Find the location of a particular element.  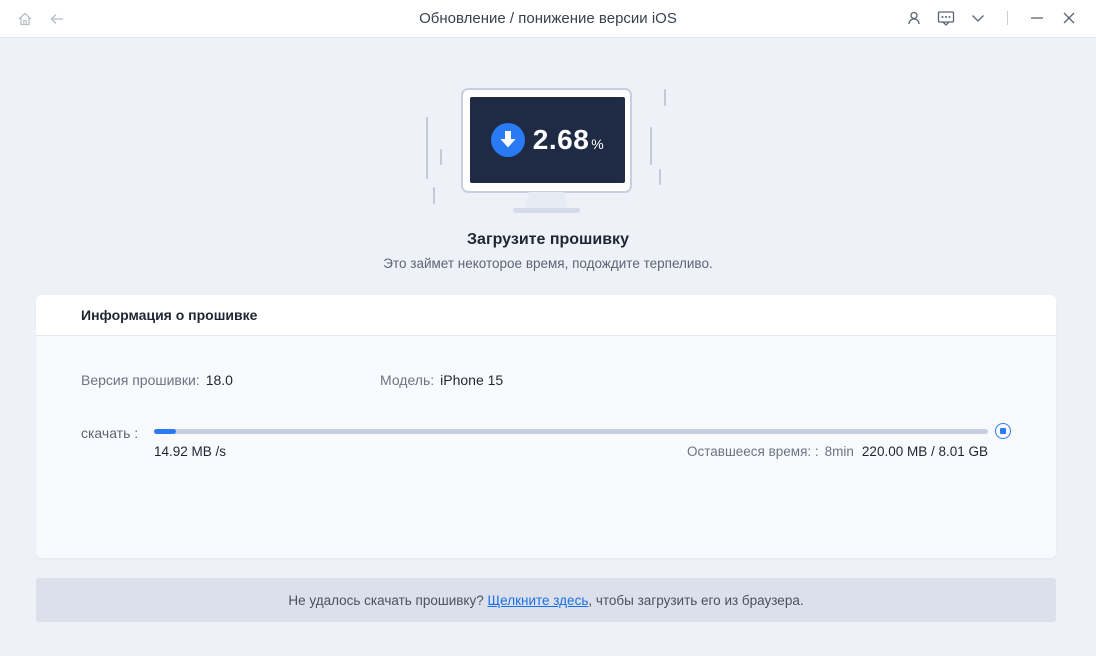

notice-text-after: , чтобы загрузить его из браузера. is located at coordinates (696, 600).